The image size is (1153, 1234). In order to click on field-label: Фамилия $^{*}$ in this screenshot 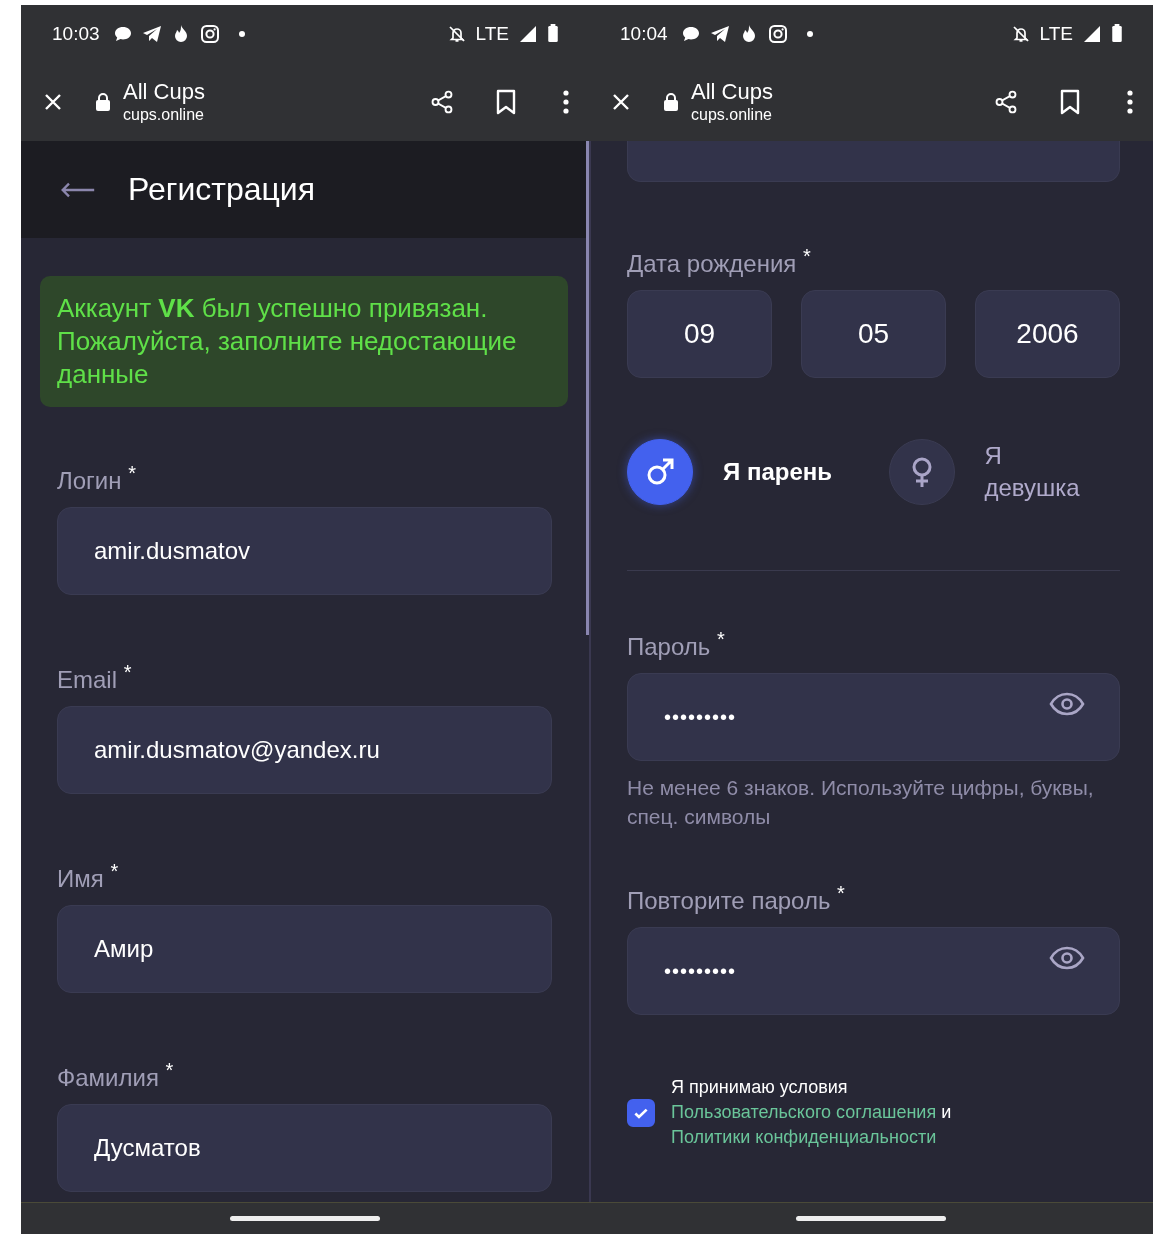, I will do `click(116, 1075)`.